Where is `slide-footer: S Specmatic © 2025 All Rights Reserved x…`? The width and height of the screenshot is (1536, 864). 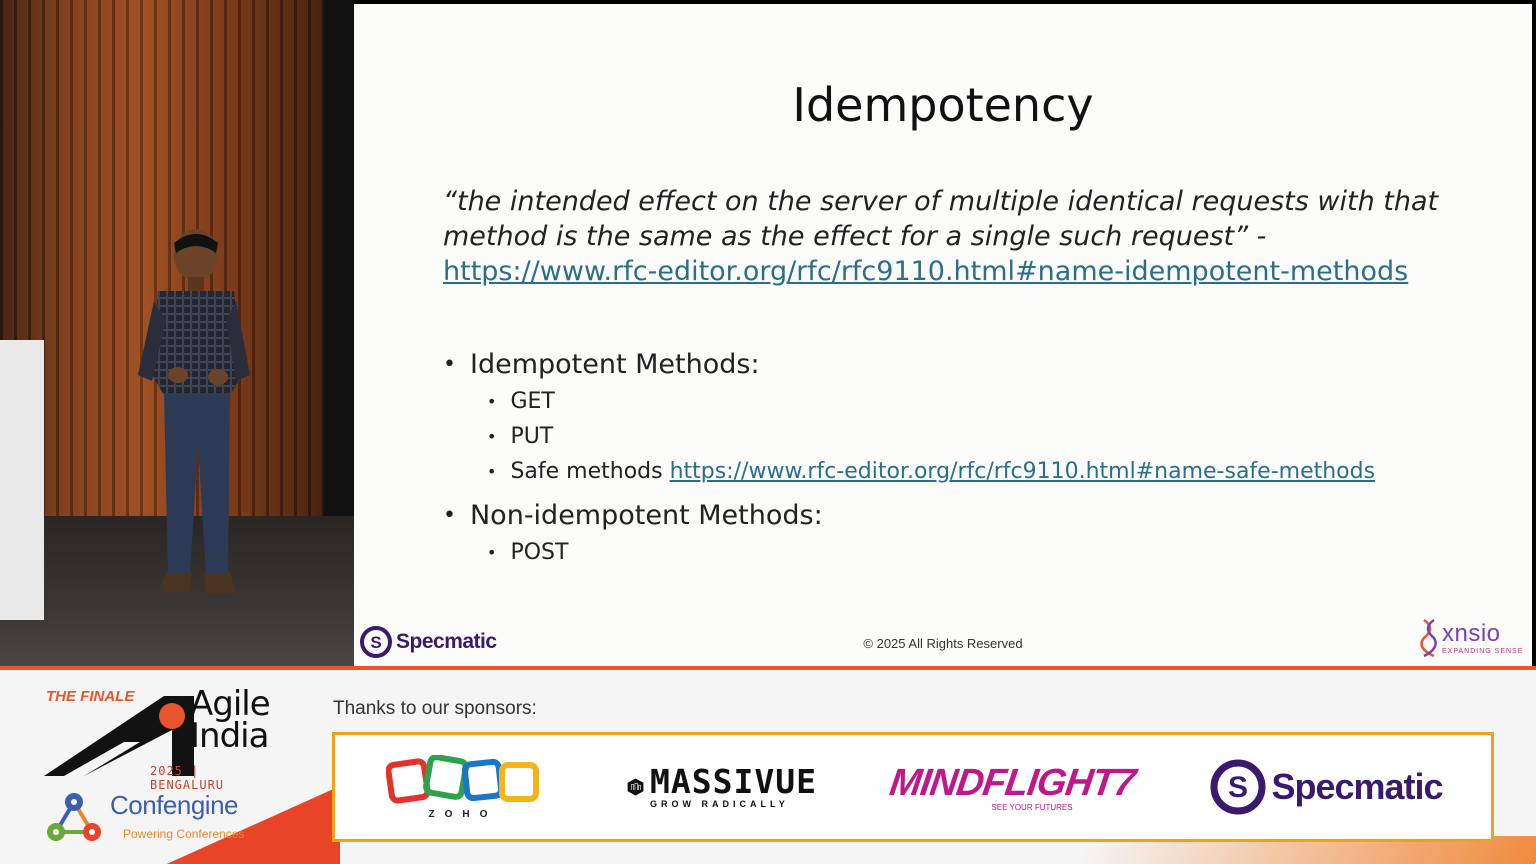
slide-footer: S Specmatic © 2025 All Rights Reserved x… is located at coordinates (943, 639).